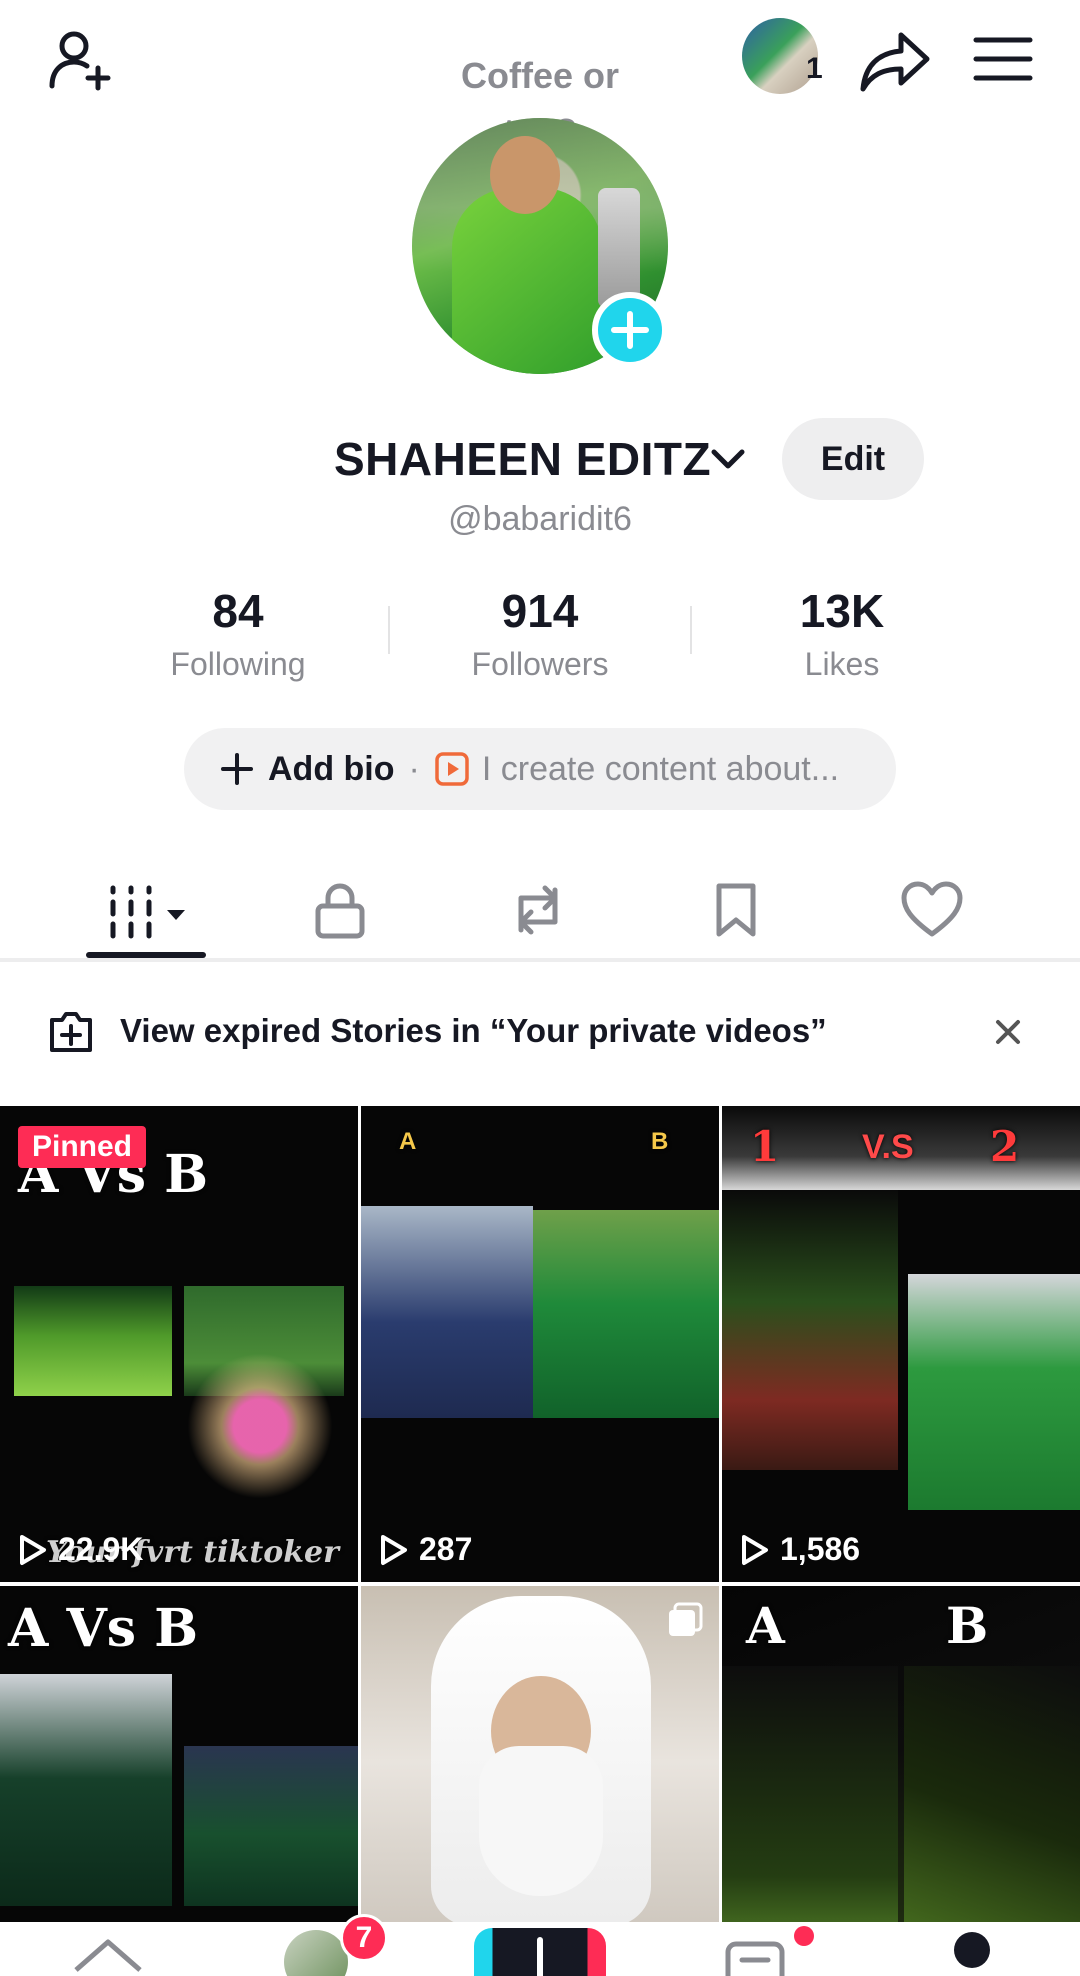 This screenshot has height=1976, width=1080. I want to click on grid-icon, so click(147, 912).